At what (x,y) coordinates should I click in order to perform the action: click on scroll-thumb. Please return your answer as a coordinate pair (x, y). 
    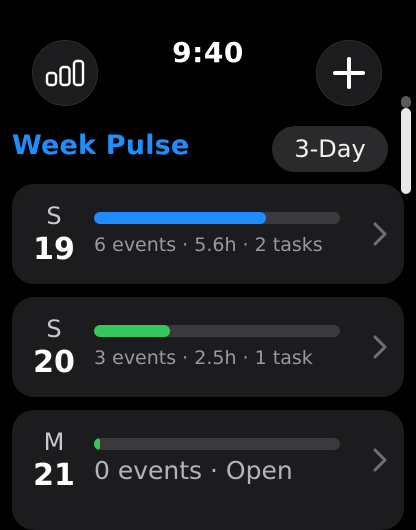
    Looking at the image, I should click on (406, 151).